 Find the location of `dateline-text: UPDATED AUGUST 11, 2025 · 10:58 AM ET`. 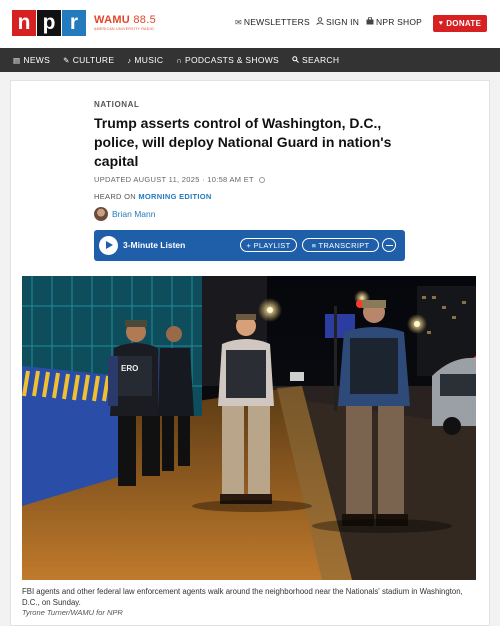

dateline-text: UPDATED AUGUST 11, 2025 · 10:58 AM ET is located at coordinates (174, 179).